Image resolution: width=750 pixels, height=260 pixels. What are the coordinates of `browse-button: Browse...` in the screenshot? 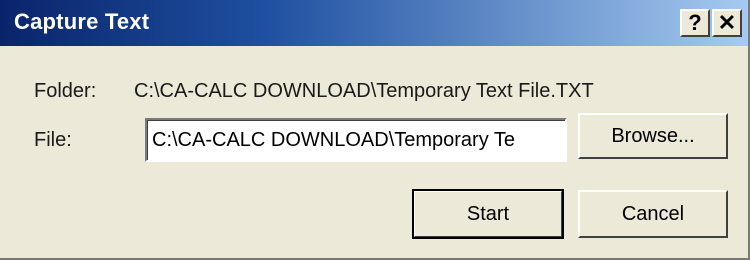 It's located at (653, 136).